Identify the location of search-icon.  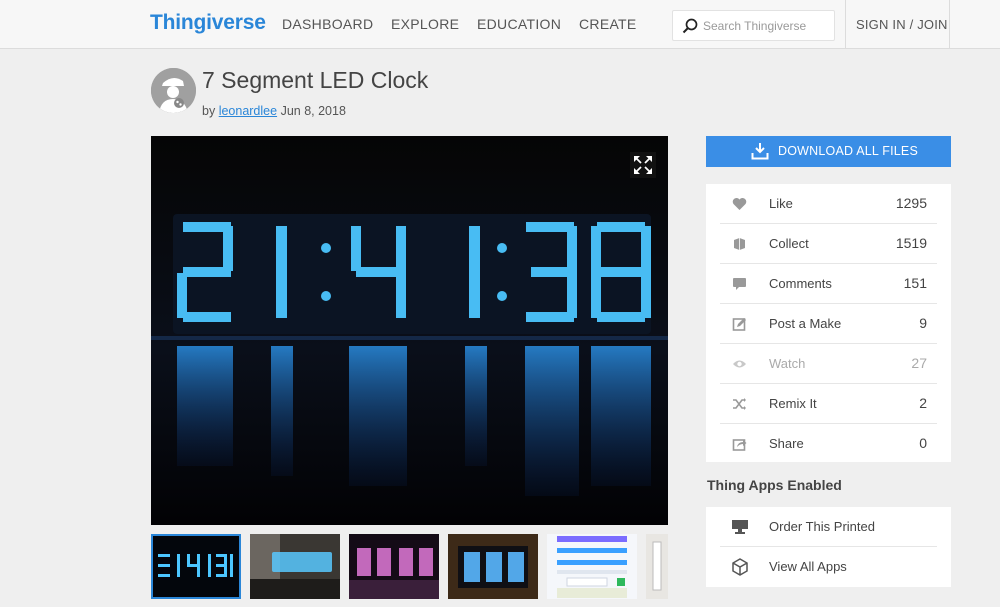
(690, 26).